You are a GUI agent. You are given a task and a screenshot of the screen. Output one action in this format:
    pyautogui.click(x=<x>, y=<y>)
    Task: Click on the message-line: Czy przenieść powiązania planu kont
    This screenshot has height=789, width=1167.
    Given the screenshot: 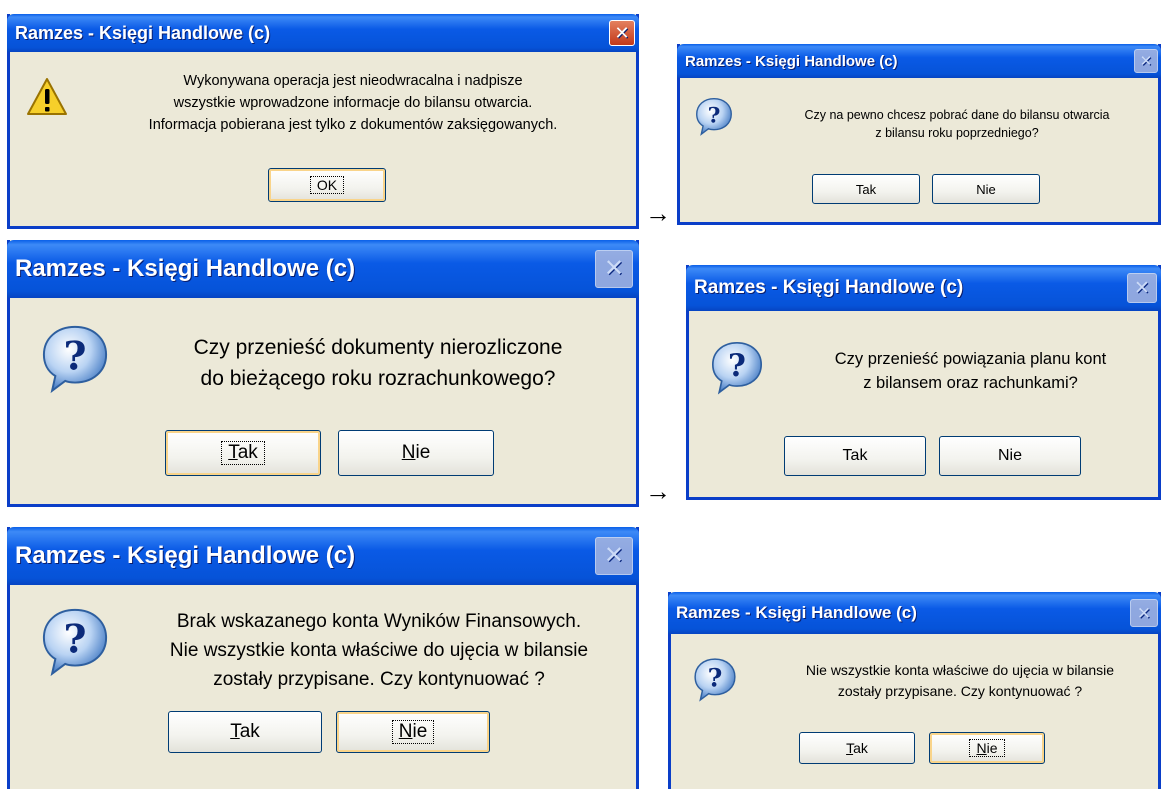 What is the action you would take?
    pyautogui.click(x=970, y=359)
    